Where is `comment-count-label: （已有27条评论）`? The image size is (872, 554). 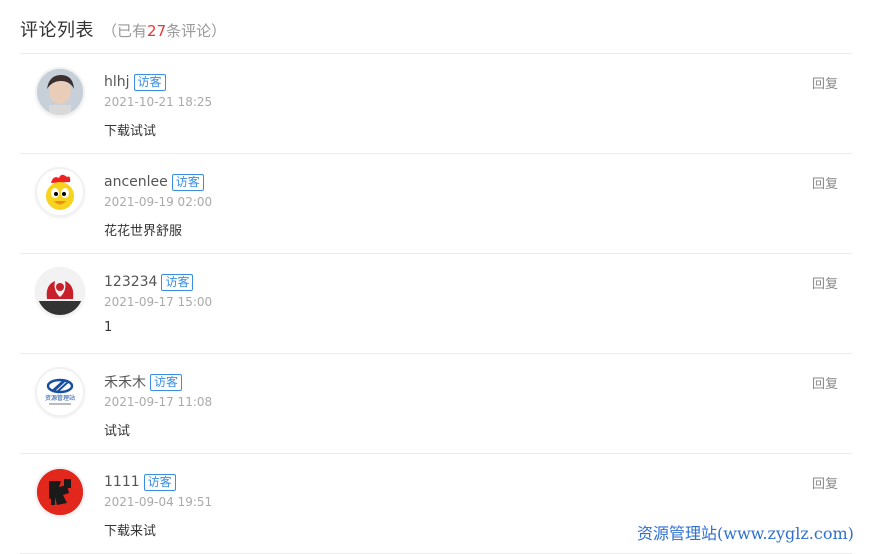 comment-count-label: （已有27条评论） is located at coordinates (164, 30).